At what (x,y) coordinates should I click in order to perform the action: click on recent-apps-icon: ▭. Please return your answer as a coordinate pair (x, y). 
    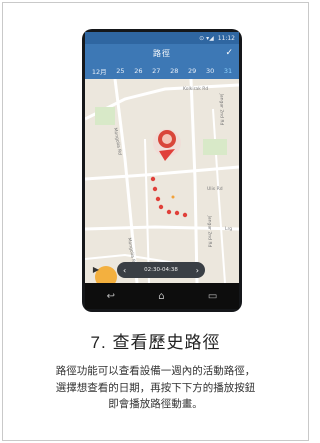
    Looking at the image, I should click on (212, 296).